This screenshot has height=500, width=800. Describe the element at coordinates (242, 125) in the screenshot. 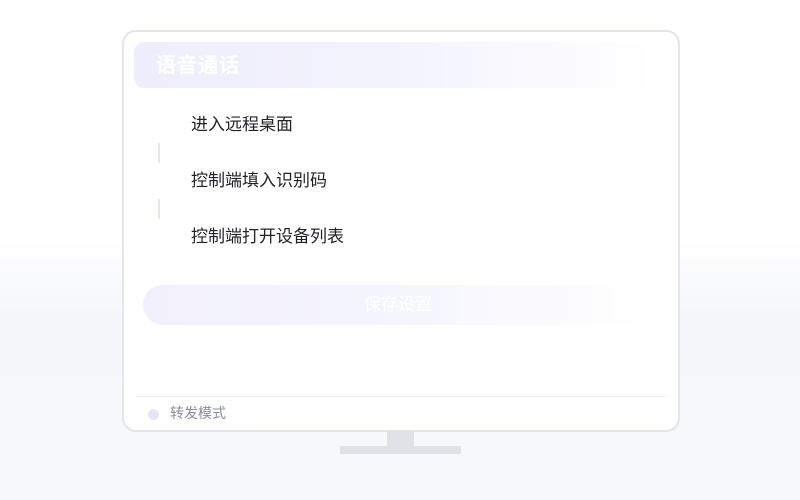

I see `step-item-enter-remote-desktop: 进入远程桌面` at that location.